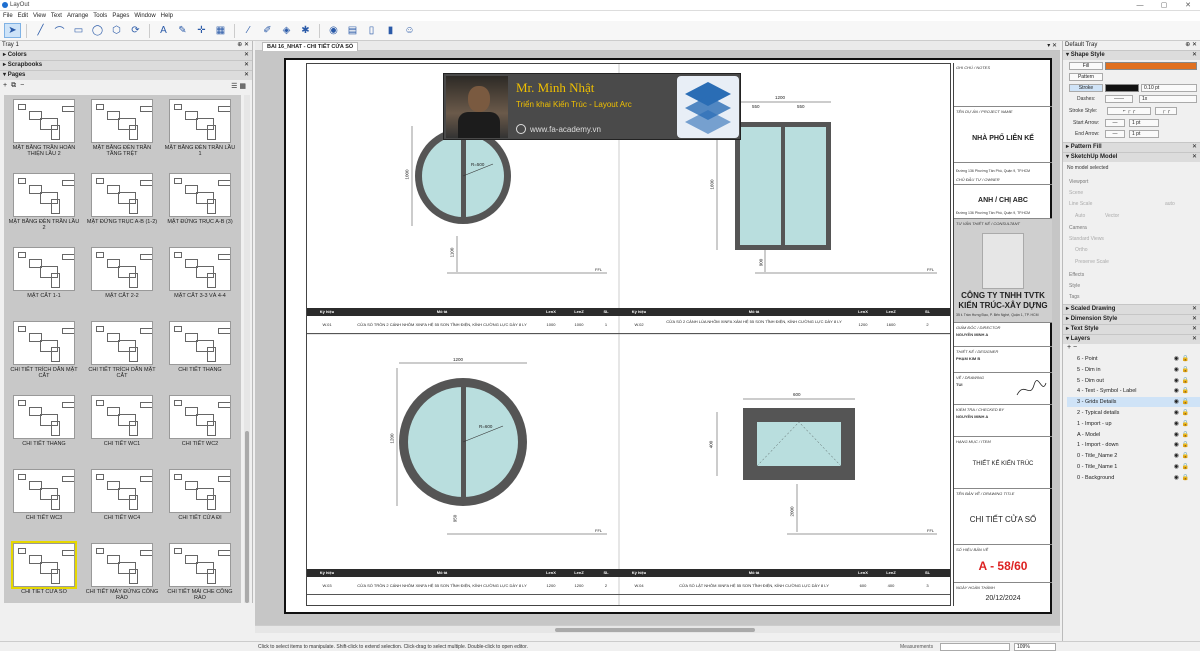 The height and width of the screenshot is (651, 1200). Describe the element at coordinates (200, 355) in the screenshot. I see `page-thumbnail: CHI TIẾT THANG` at that location.